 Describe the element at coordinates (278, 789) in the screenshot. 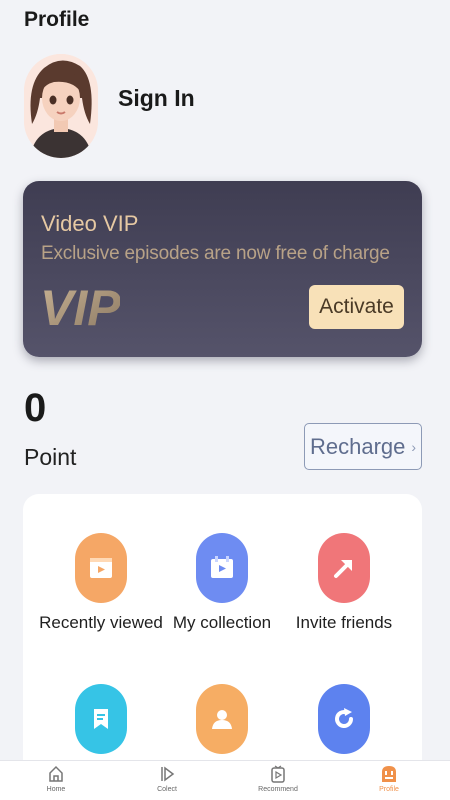

I see `tab-label: Recommend` at that location.